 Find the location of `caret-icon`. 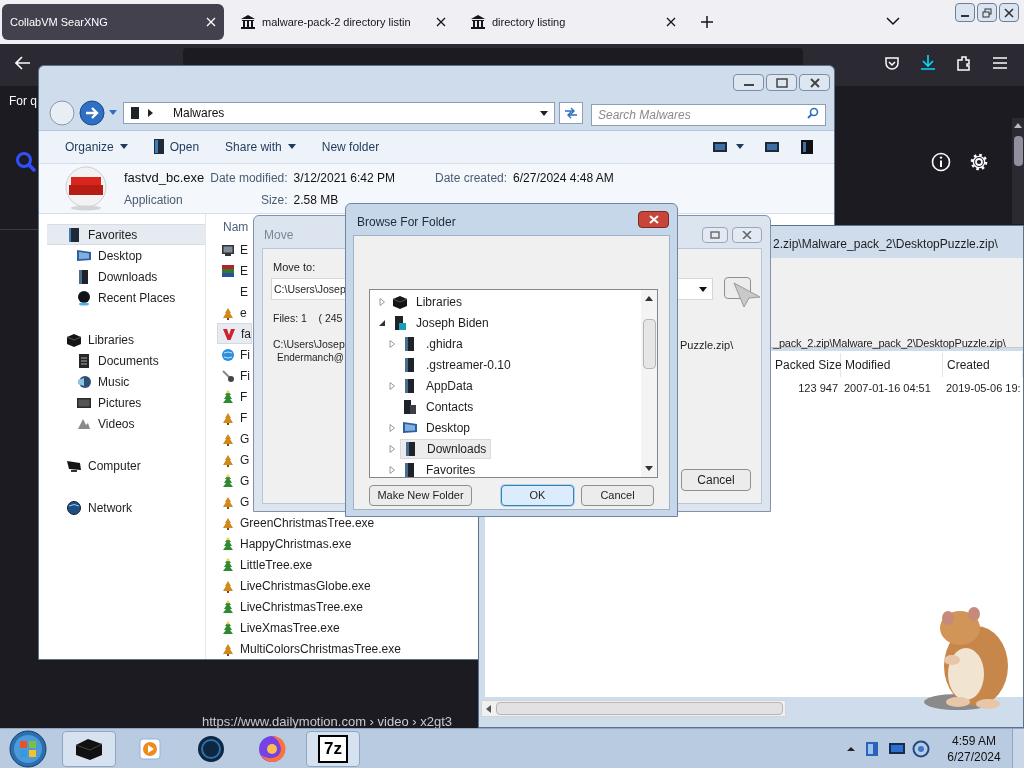

caret-icon is located at coordinates (740, 147).